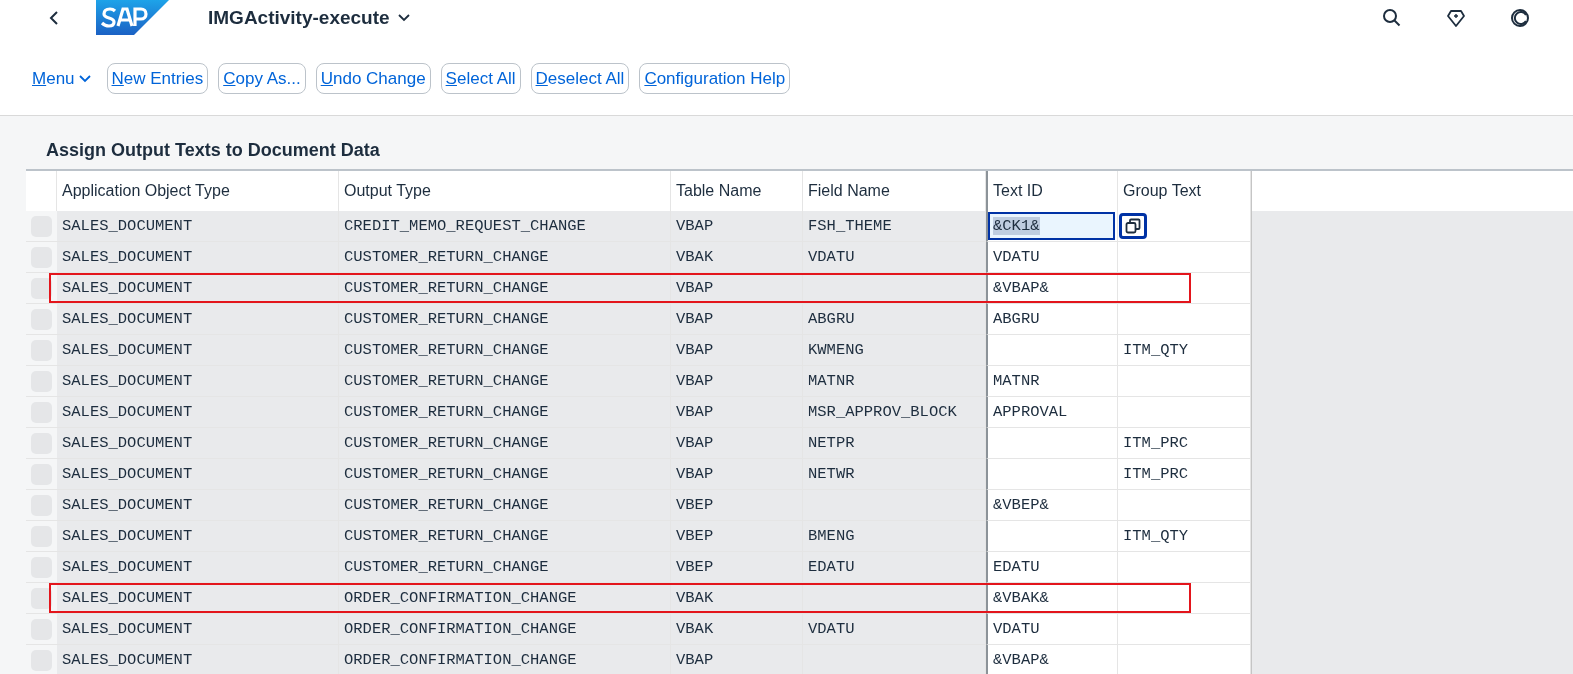  I want to click on search-icon, so click(1392, 18).